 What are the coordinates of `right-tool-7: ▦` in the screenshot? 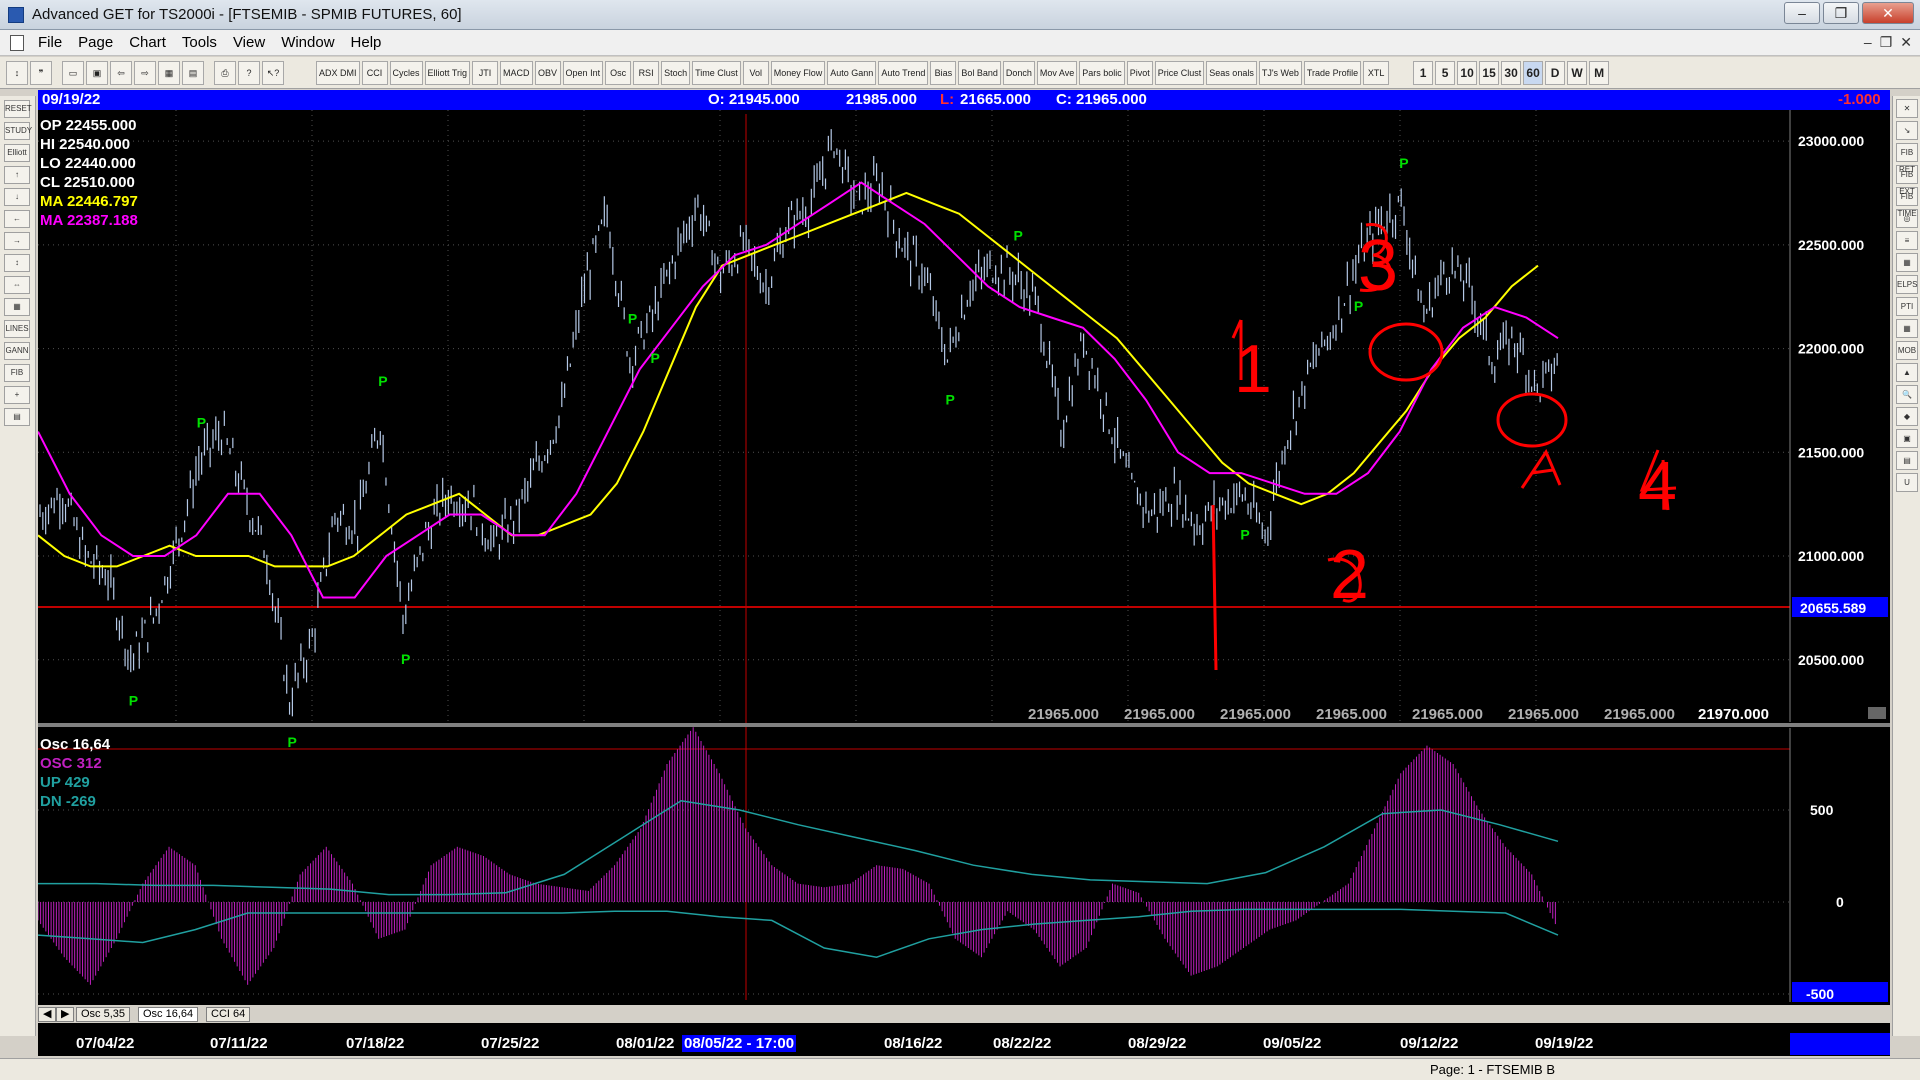 It's located at (1907, 262).